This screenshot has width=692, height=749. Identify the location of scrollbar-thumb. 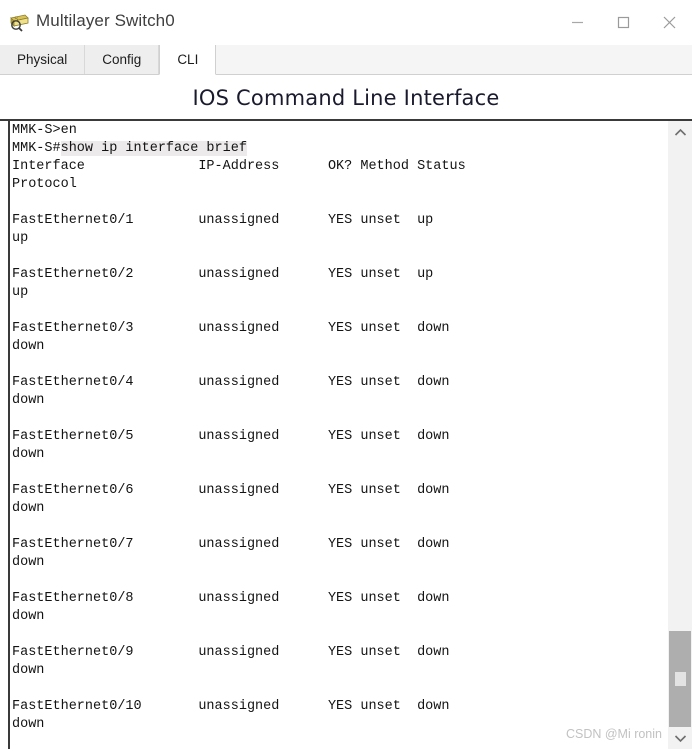
(680, 679).